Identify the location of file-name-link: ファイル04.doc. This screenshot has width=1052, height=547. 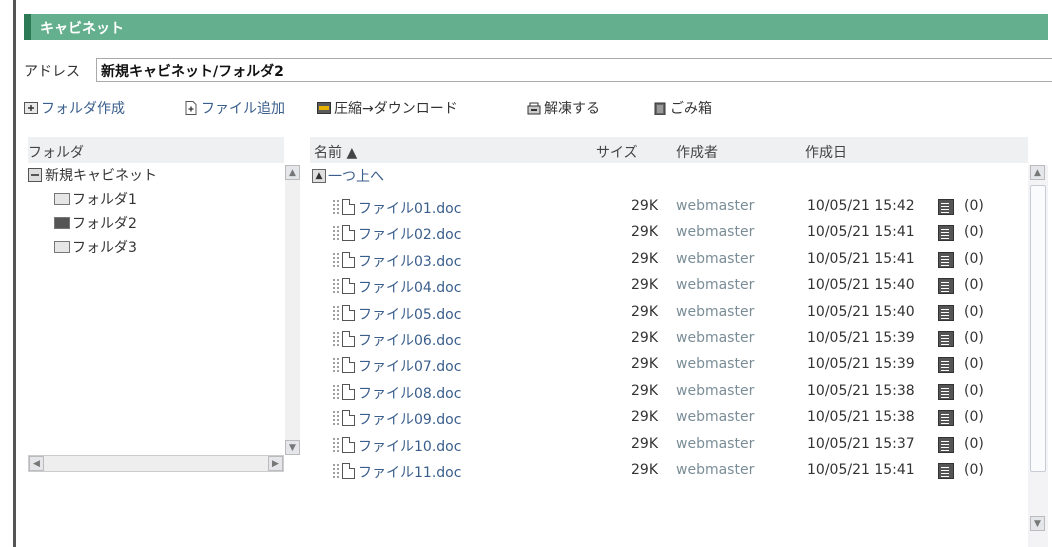
(409, 287).